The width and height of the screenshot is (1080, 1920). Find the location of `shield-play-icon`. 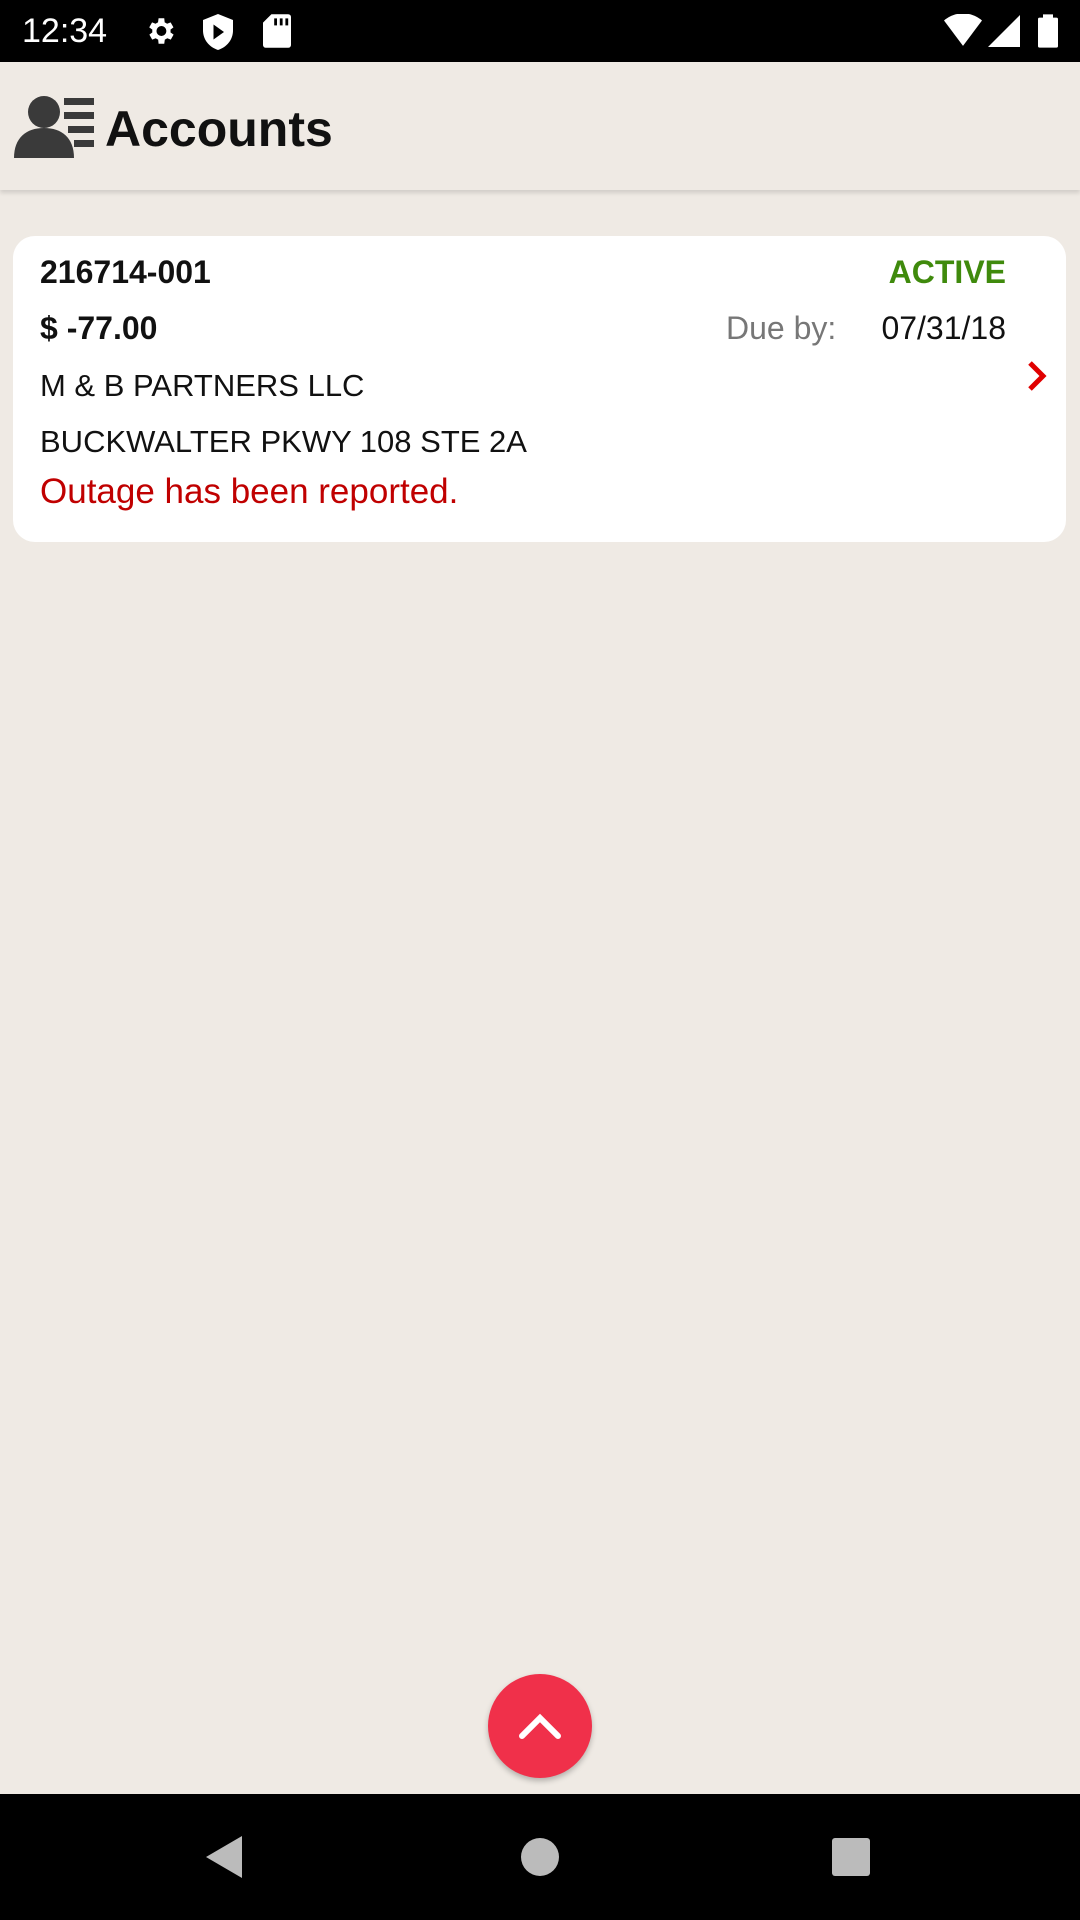

shield-play-icon is located at coordinates (218, 32).